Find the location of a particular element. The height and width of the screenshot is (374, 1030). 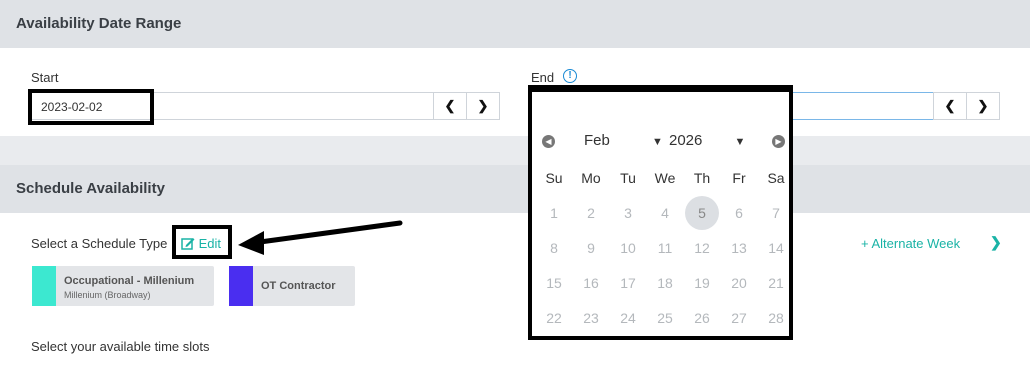

calendar-day: 8 is located at coordinates (554, 248).